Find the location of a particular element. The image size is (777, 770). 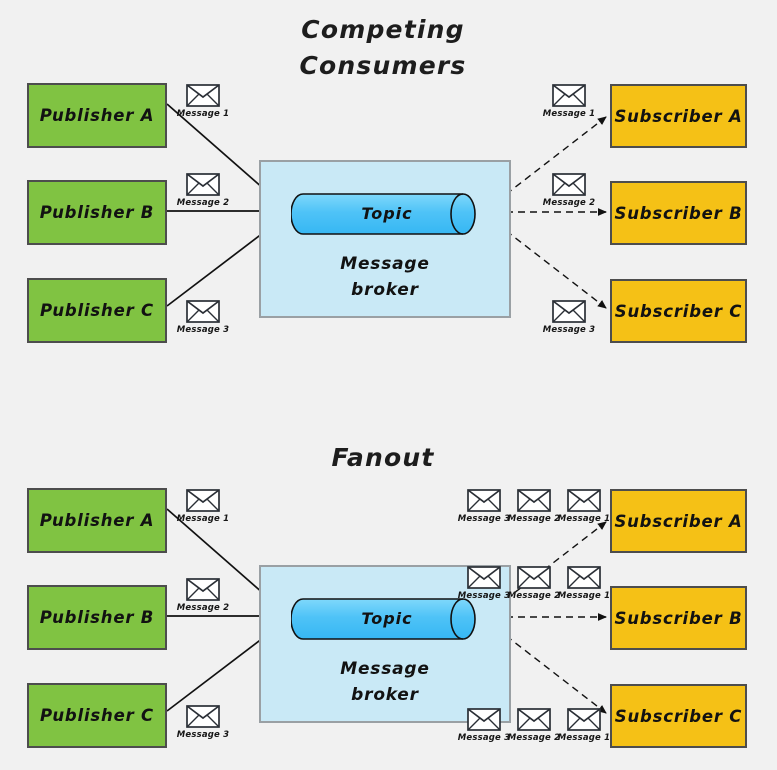

topic-label-competing: Topic is located at coordinates (387, 213).